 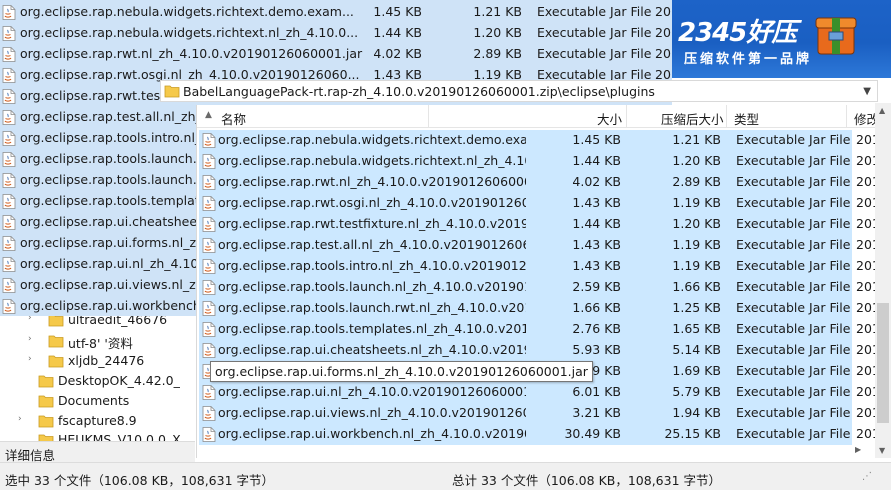 I want to click on ghost-file-compressed: 2.89 KB, so click(x=497, y=53).